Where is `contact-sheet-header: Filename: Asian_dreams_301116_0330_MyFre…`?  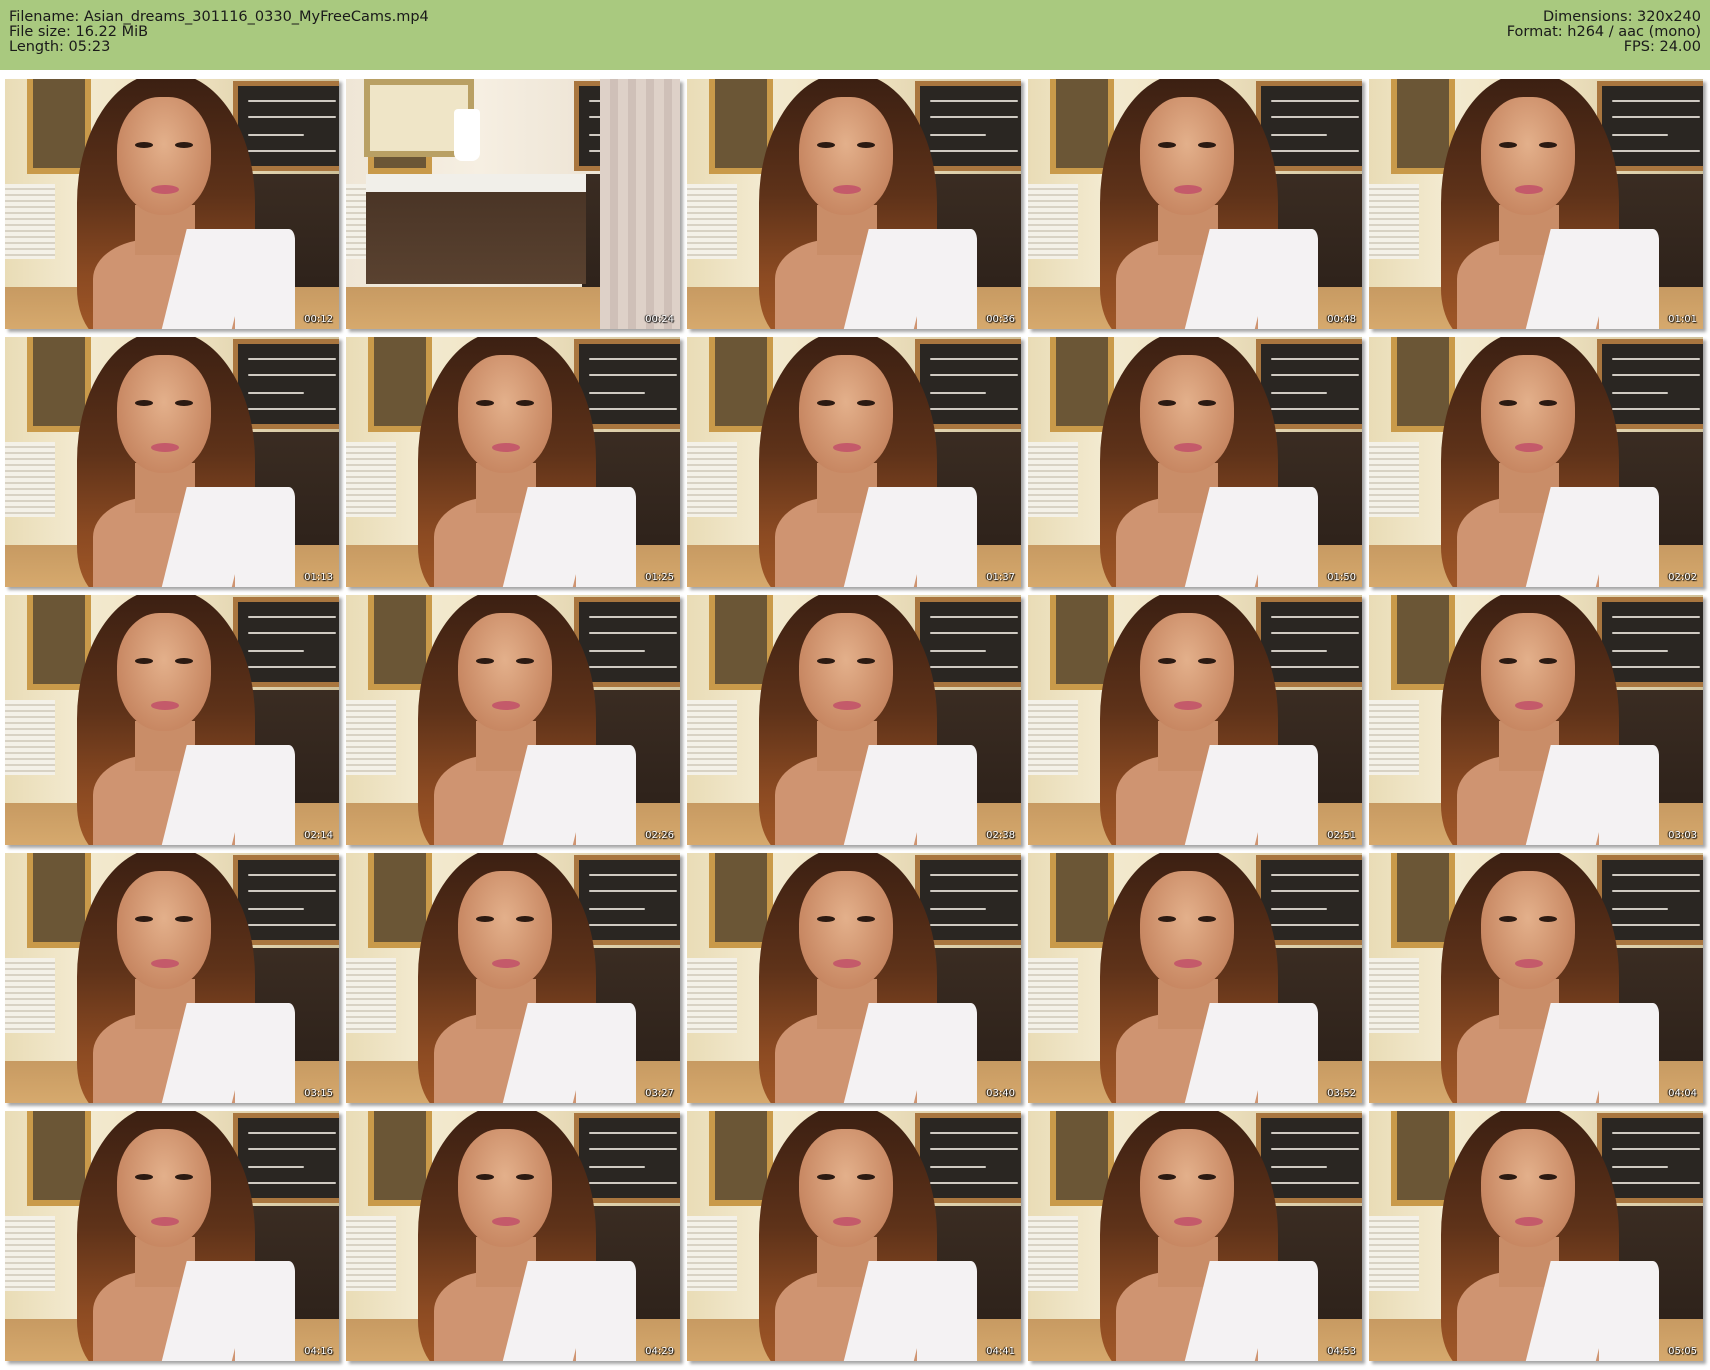
contact-sheet-header: Filename: Asian_dreams_301116_0330_MyFre… is located at coordinates (855, 35).